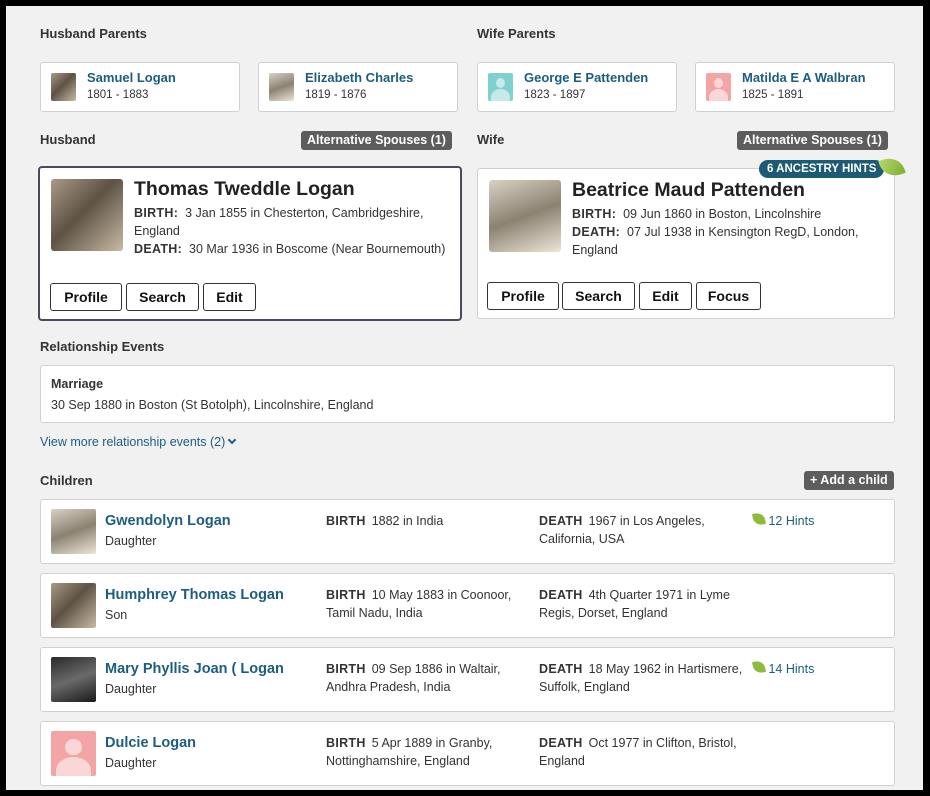  What do you see at coordinates (795, 87) in the screenshot?
I see `parent-card-wife-mother: Matilda E A Walbran 1825 - 1891` at bounding box center [795, 87].